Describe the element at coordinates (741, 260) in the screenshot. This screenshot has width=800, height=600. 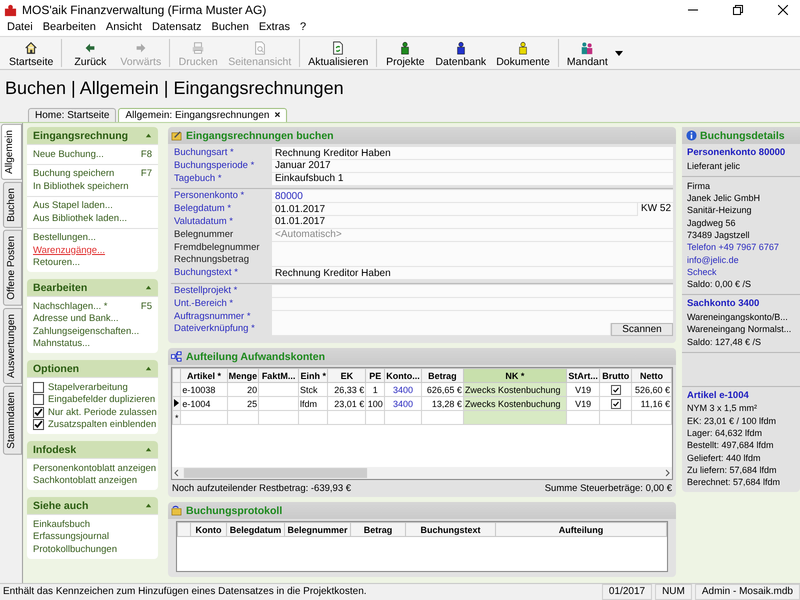
I see `detail-link: info@jelic.de` at that location.